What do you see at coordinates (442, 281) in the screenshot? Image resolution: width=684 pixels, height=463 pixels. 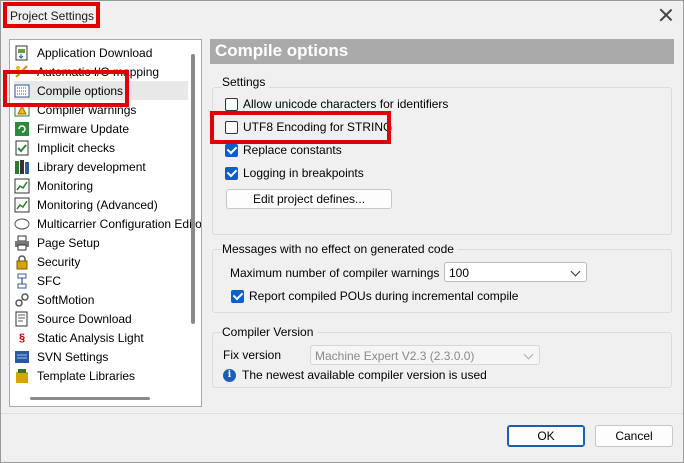 I see `messages-group` at bounding box center [442, 281].